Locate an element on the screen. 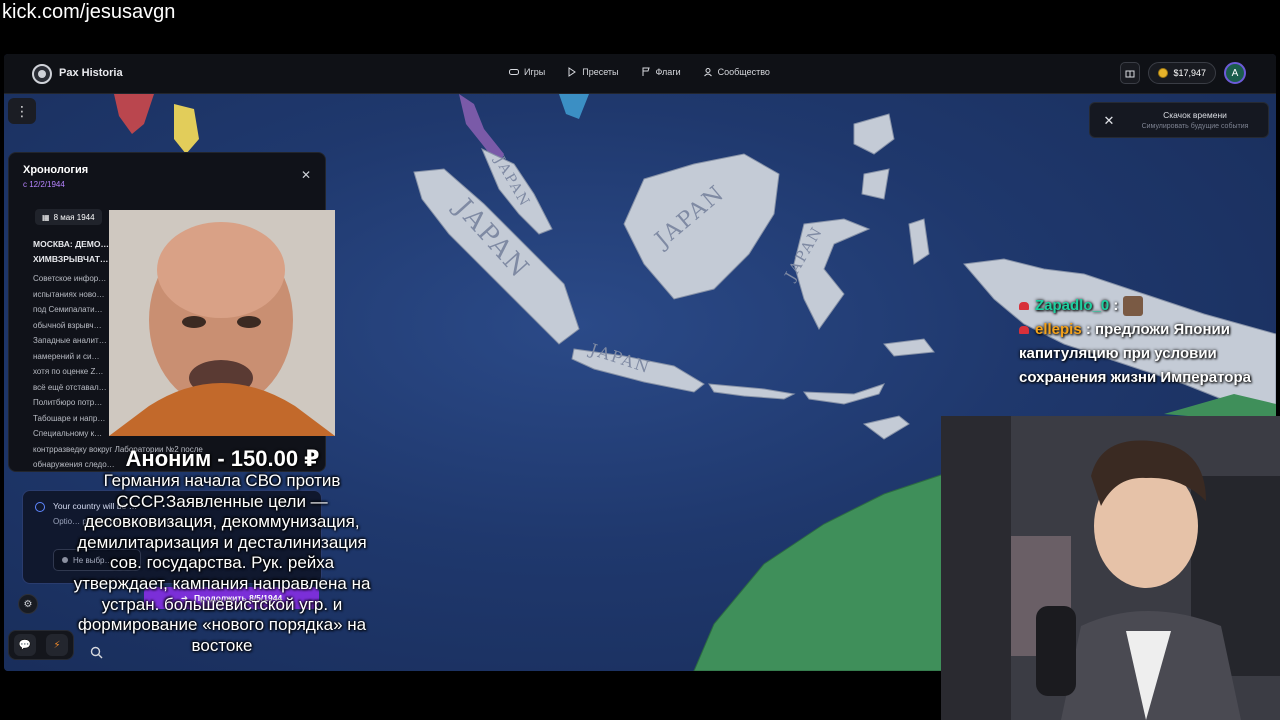 This screenshot has height=720, width=1280. gift-icon is located at coordinates (1130, 74).